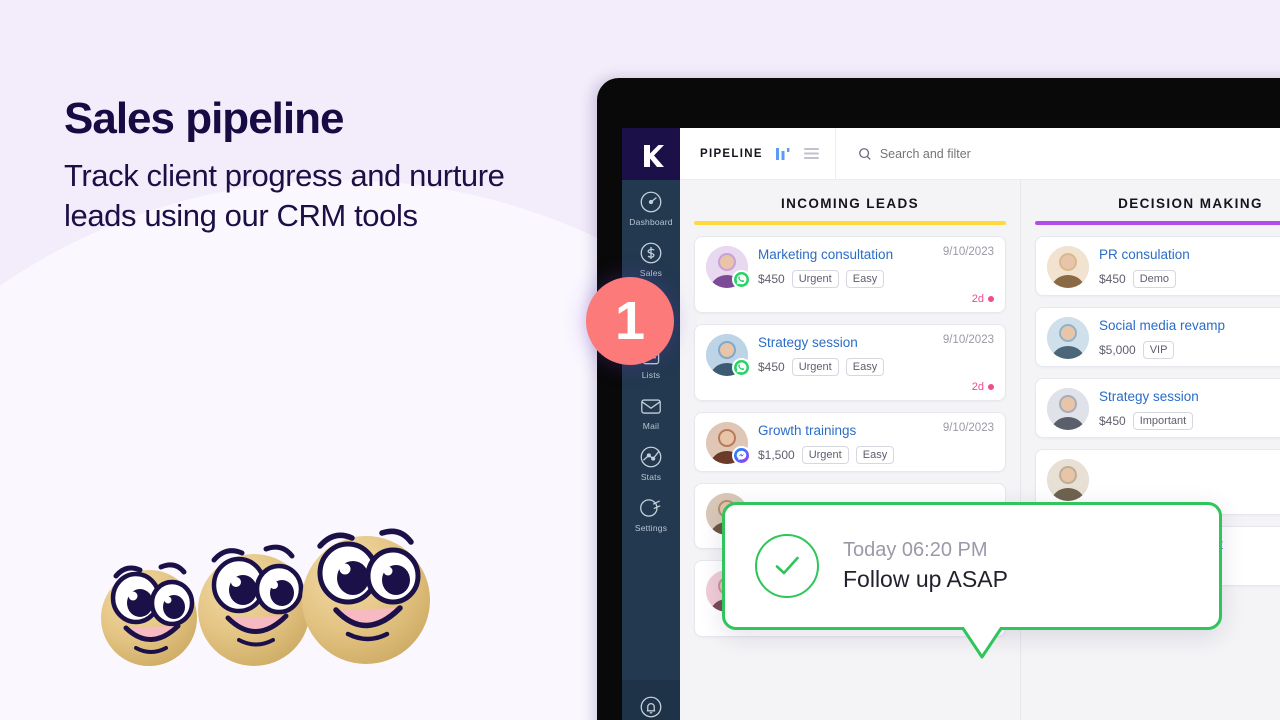  Describe the element at coordinates (1189, 338) in the screenshot. I see `card-body: Social media revamp $5,000 VIP` at that location.